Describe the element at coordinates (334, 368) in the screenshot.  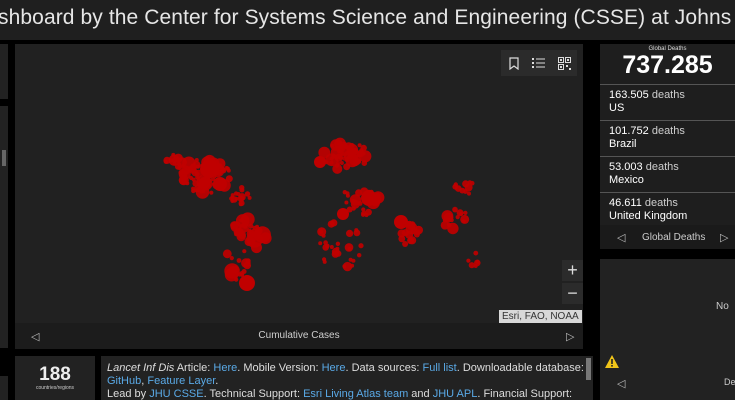
I see `mobile-version-link: Here` at that location.